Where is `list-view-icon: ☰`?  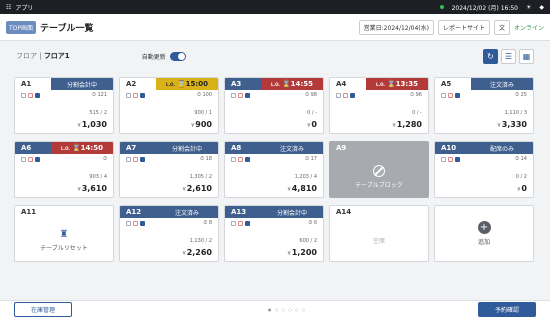 list-view-icon: ☰ is located at coordinates (508, 56).